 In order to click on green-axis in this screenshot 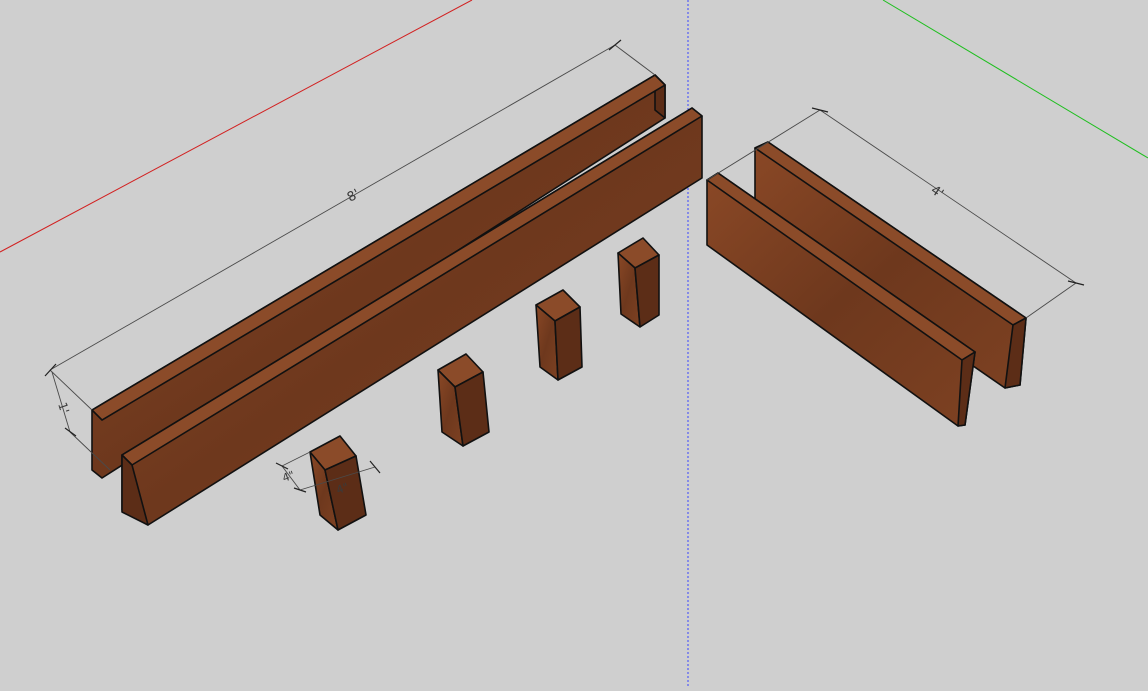, I will do `click(1015, 79)`.